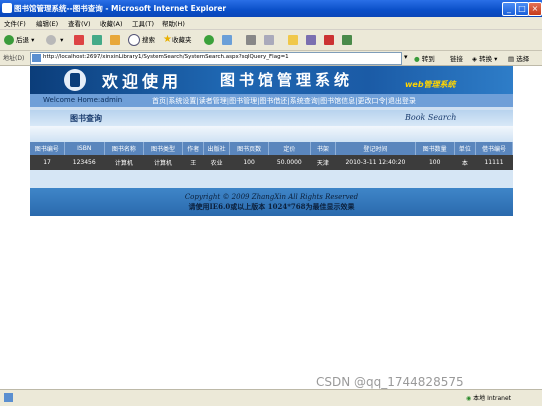 The width and height of the screenshot is (542, 406). What do you see at coordinates (494, 162) in the screenshot?
I see `table-cell: 11111` at bounding box center [494, 162].